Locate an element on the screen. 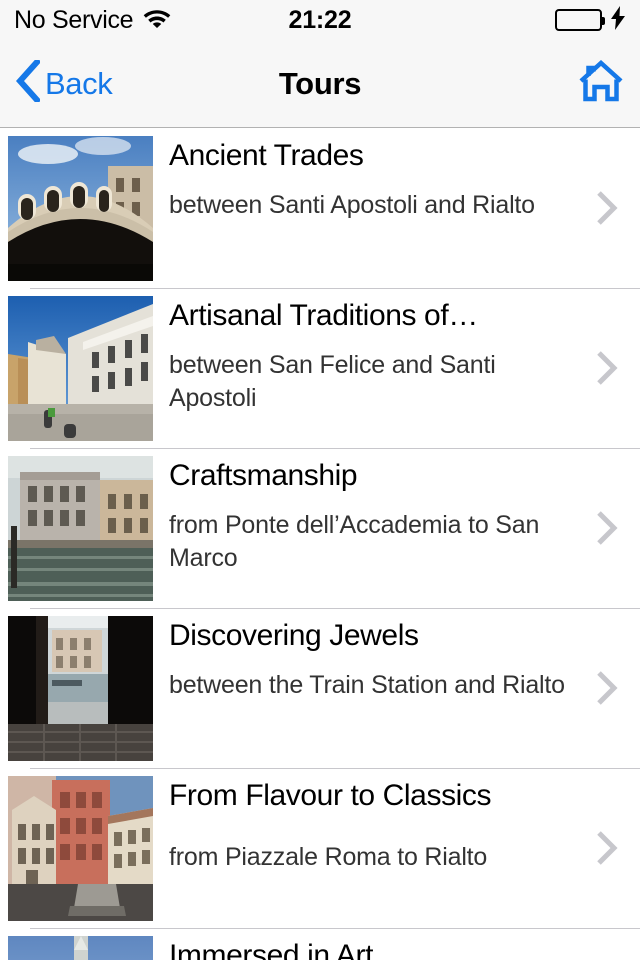 The width and height of the screenshot is (640, 960). tour-subtitle: between Santi Apostoli and Rialto is located at coordinates (352, 205).